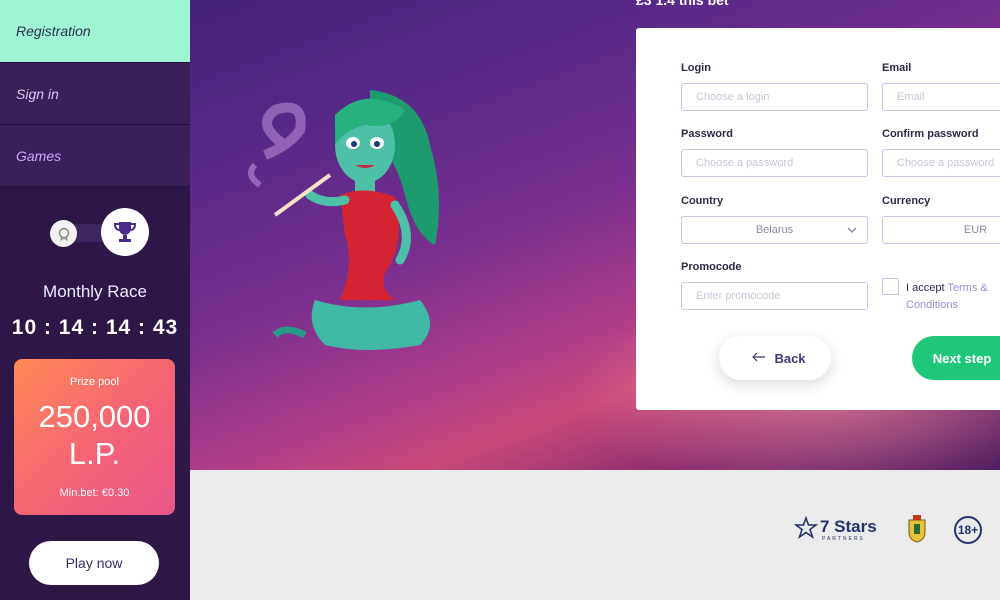 The width and height of the screenshot is (1000, 600). What do you see at coordinates (774, 296) in the screenshot?
I see `promocode-input: Enter promocode` at bounding box center [774, 296].